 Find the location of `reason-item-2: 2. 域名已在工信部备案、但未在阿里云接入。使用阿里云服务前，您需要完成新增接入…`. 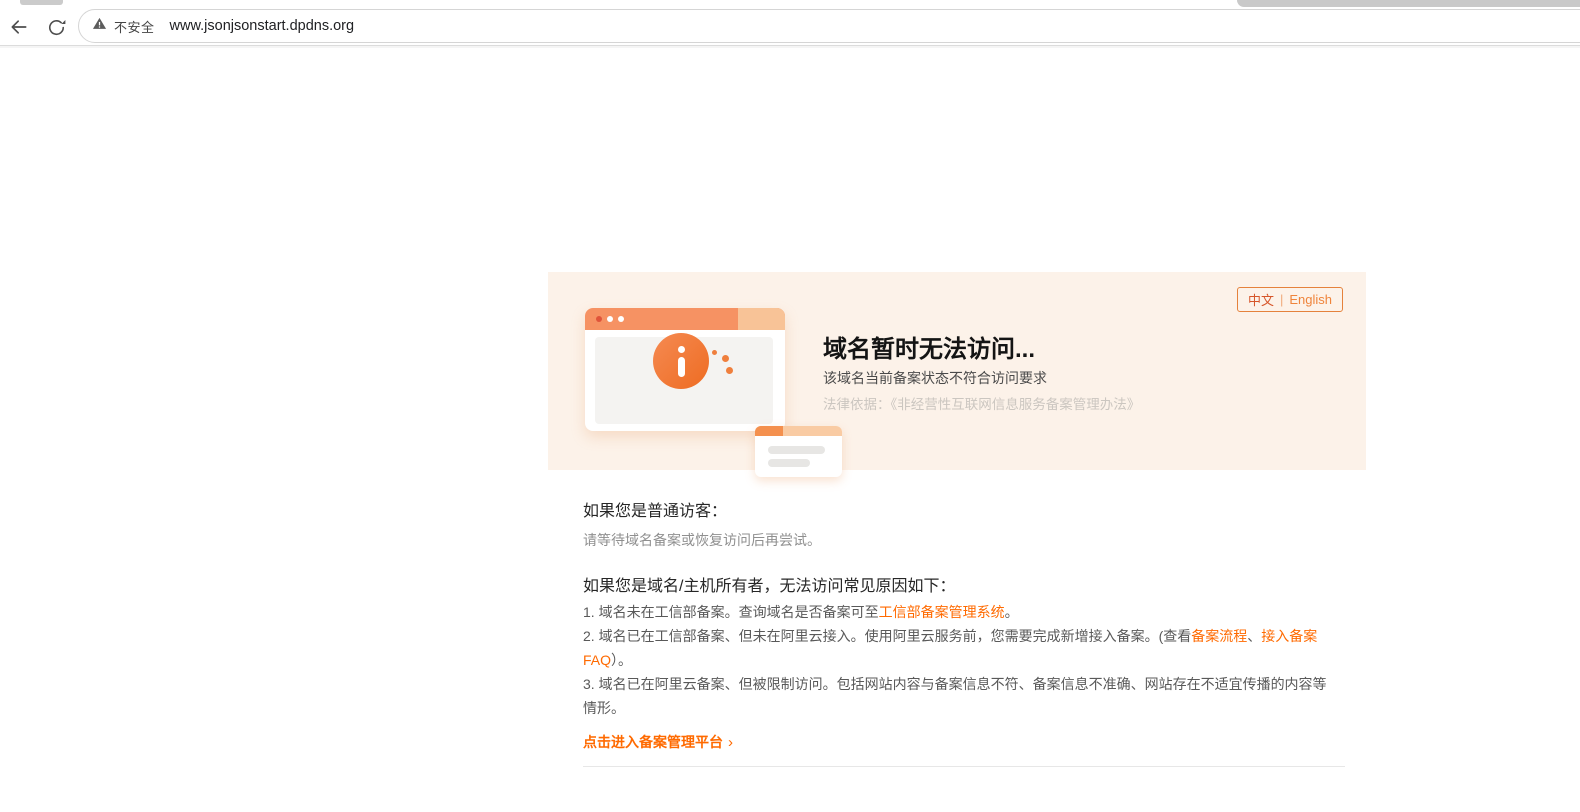

reason-item-2: 2. 域名已在工信部备案、但未在阿里云接入。使用阿里云服务前，您需要完成新增接入… is located at coordinates (961, 648).